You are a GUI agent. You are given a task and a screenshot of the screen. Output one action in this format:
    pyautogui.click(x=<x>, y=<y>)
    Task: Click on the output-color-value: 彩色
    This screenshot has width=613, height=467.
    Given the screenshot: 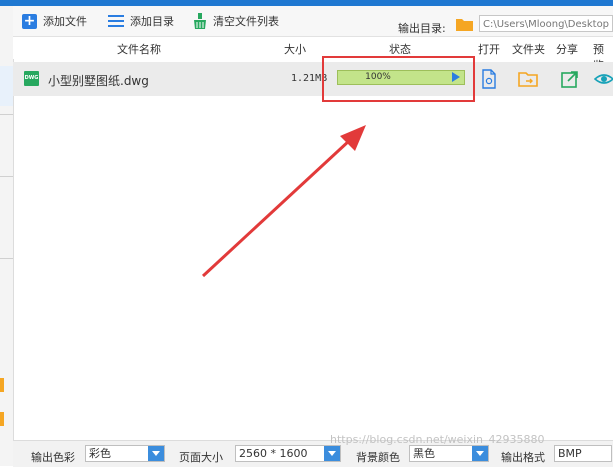 What is the action you would take?
    pyautogui.click(x=100, y=453)
    